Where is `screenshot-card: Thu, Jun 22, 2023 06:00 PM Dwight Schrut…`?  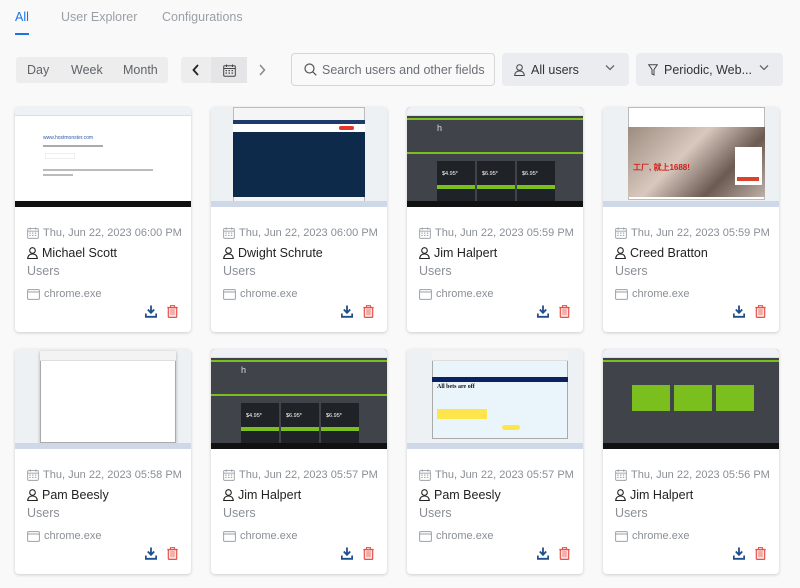
screenshot-card: Thu, Jun 22, 2023 06:00 PM Dwight Schrut… is located at coordinates (299, 219).